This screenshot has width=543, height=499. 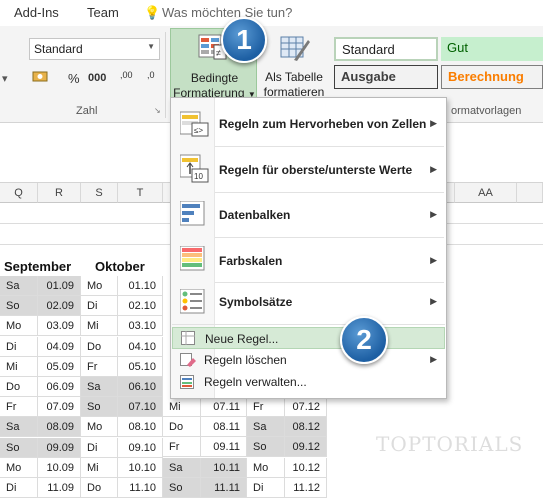 What do you see at coordinates (59, 407) in the screenshot?
I see `table-cell: 07.09` at bounding box center [59, 407].